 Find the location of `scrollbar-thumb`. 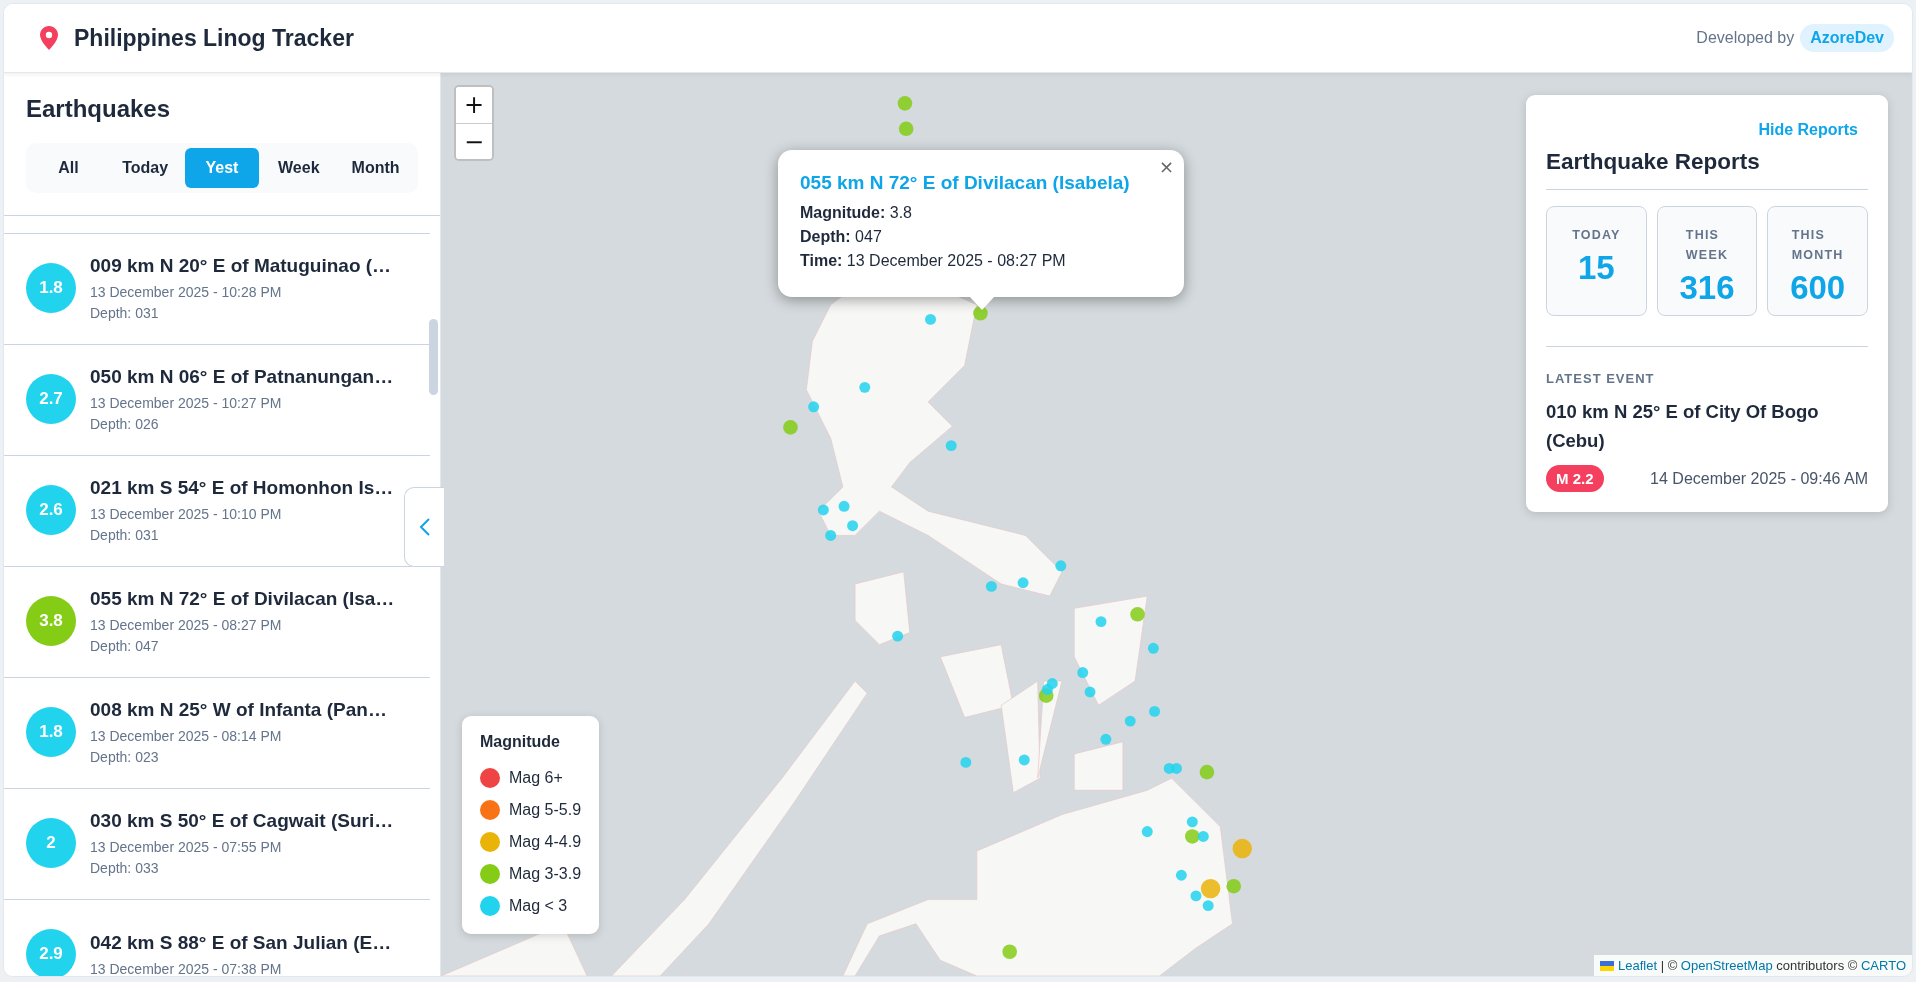

scrollbar-thumb is located at coordinates (433, 357).